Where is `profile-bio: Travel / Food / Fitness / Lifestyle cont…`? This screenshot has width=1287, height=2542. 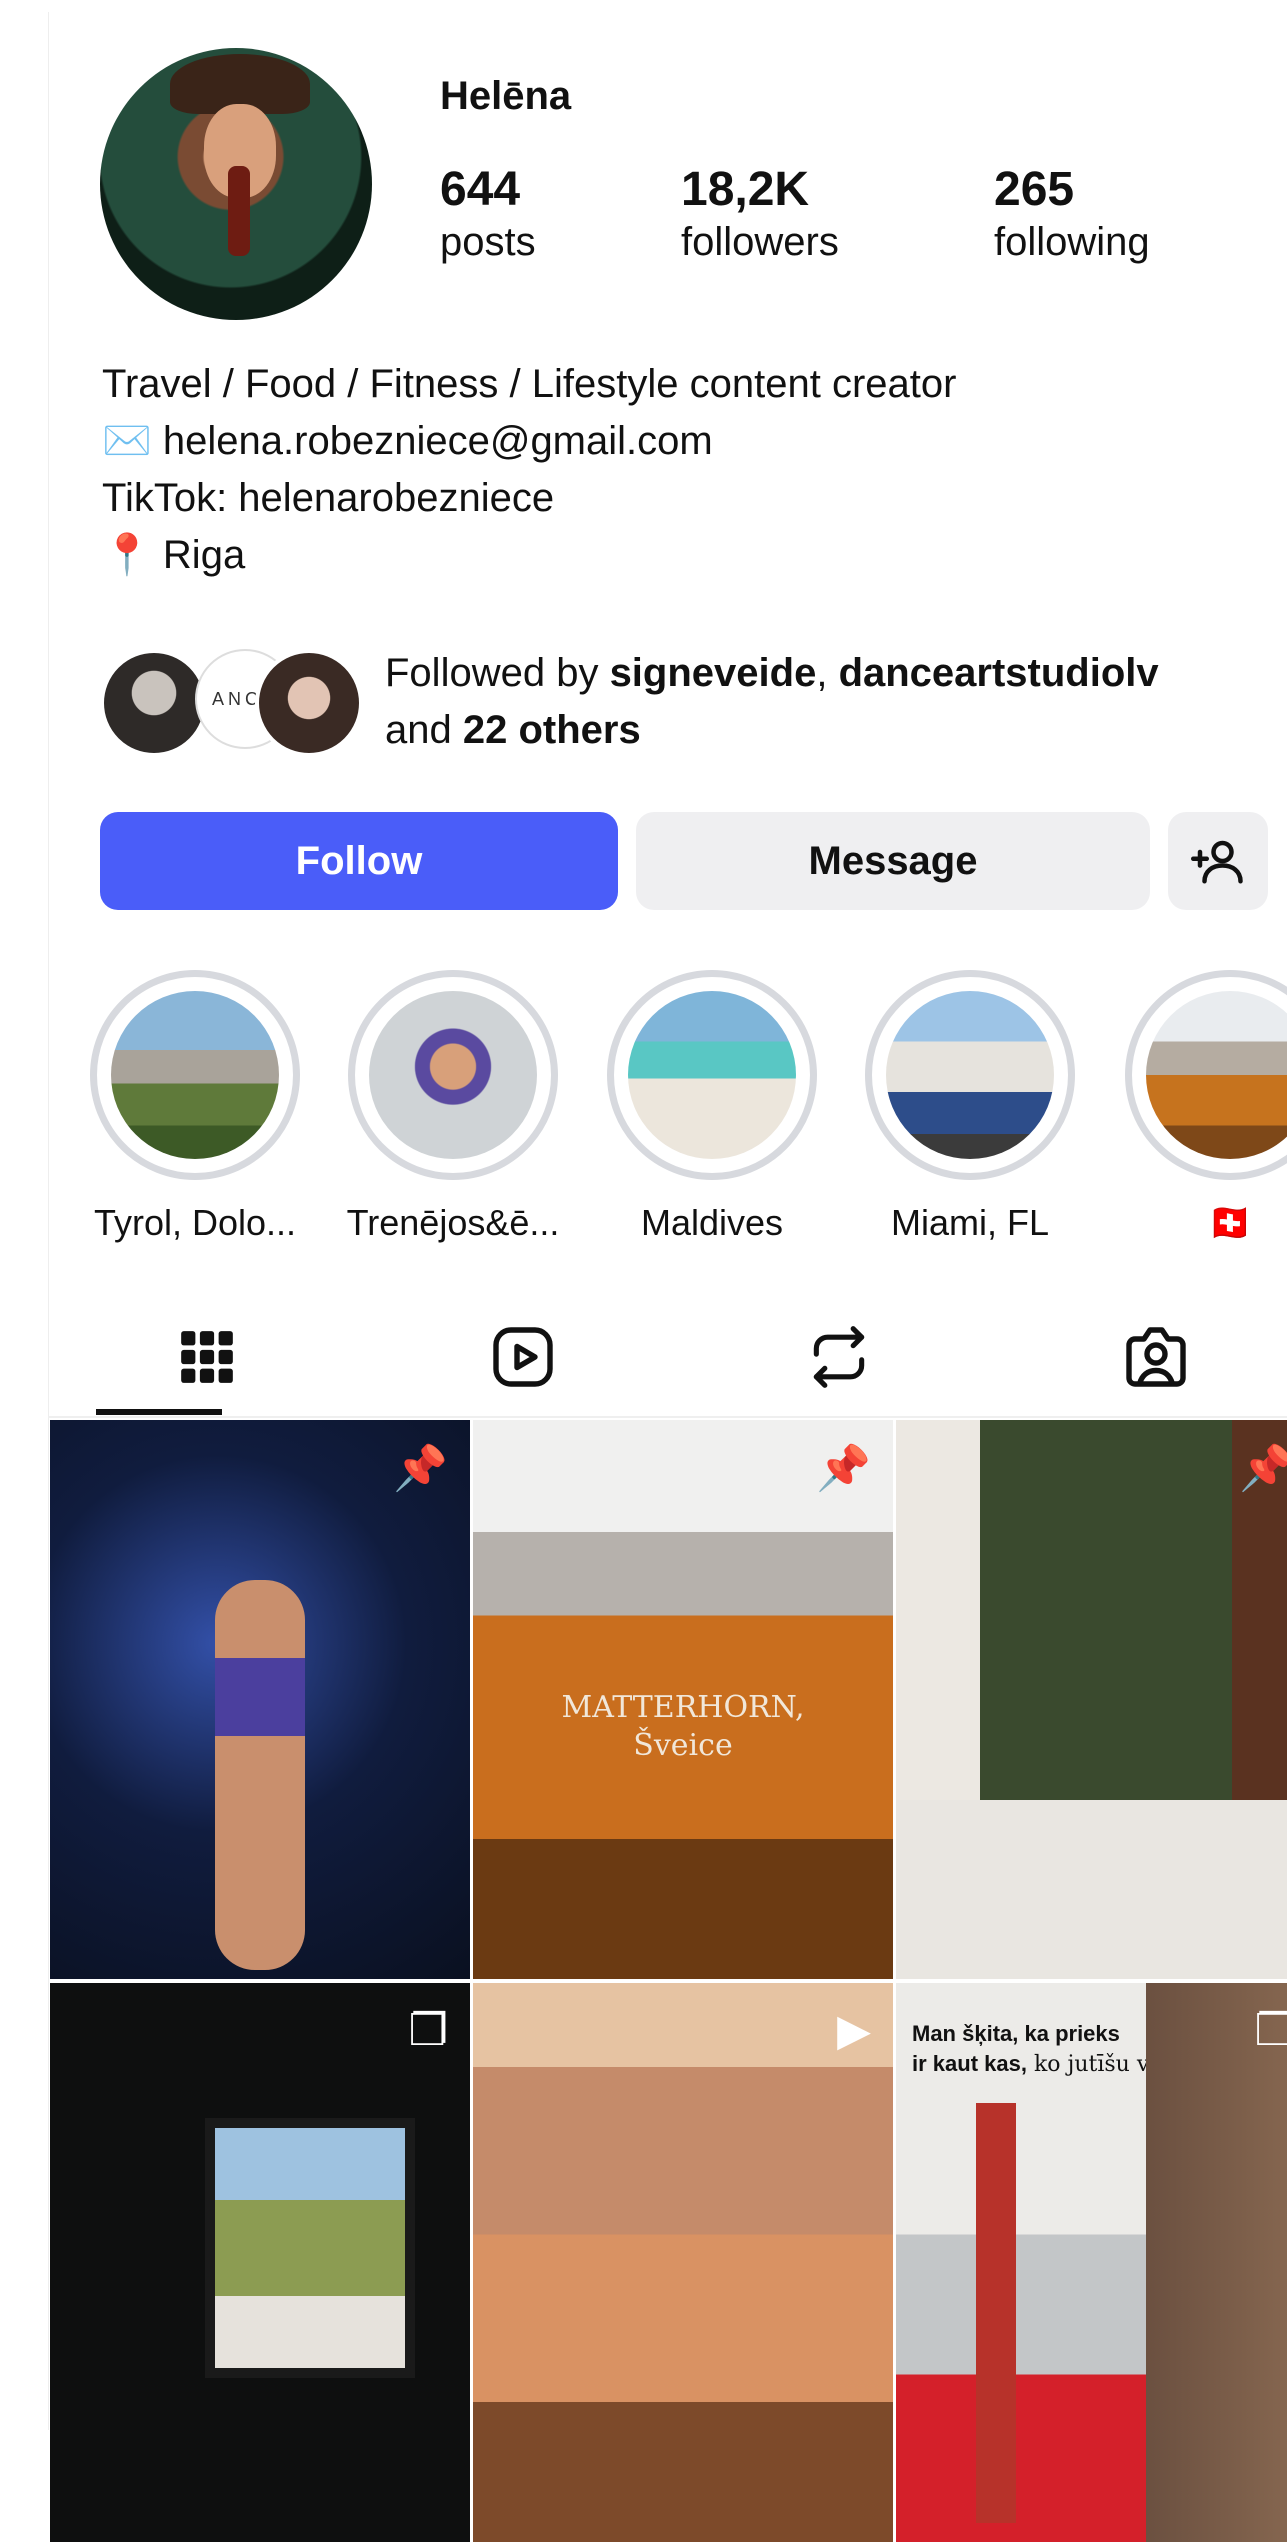
profile-bio: Travel / Food / Fitness / Lifestyle cont… is located at coordinates (529, 470).